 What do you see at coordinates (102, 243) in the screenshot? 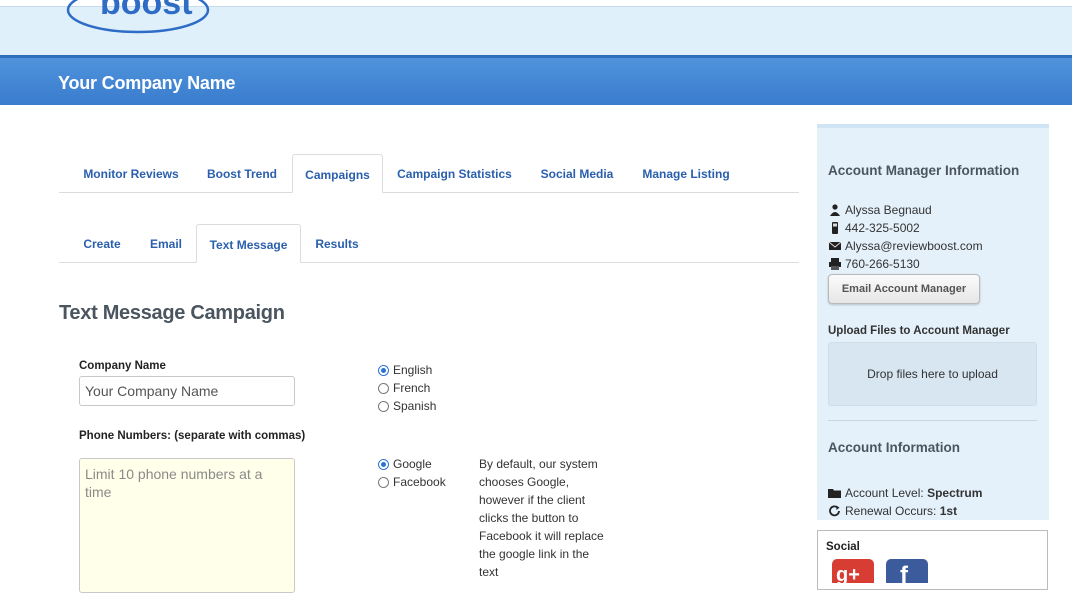
I see `subtab-create: Create` at bounding box center [102, 243].